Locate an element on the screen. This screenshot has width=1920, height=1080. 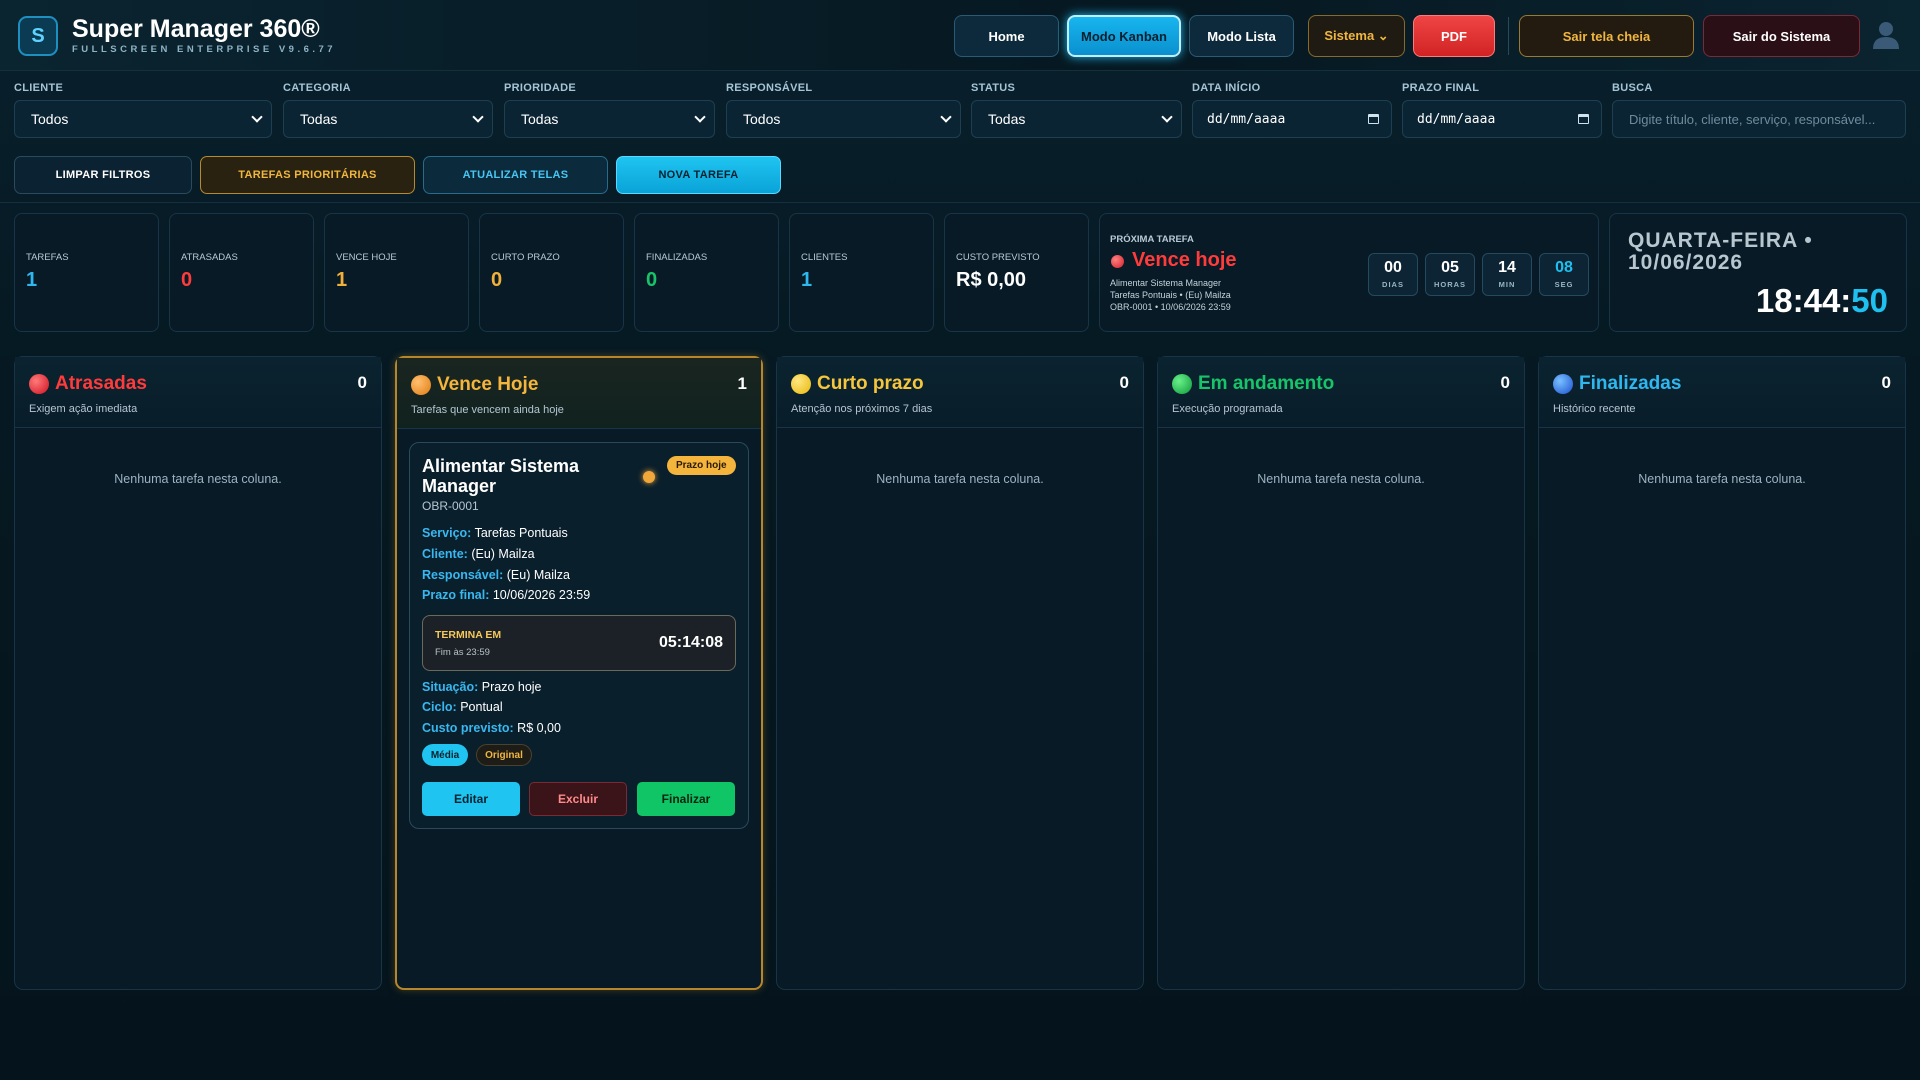
start-date-input: dd/mm/aaaa is located at coordinates (1292, 119).